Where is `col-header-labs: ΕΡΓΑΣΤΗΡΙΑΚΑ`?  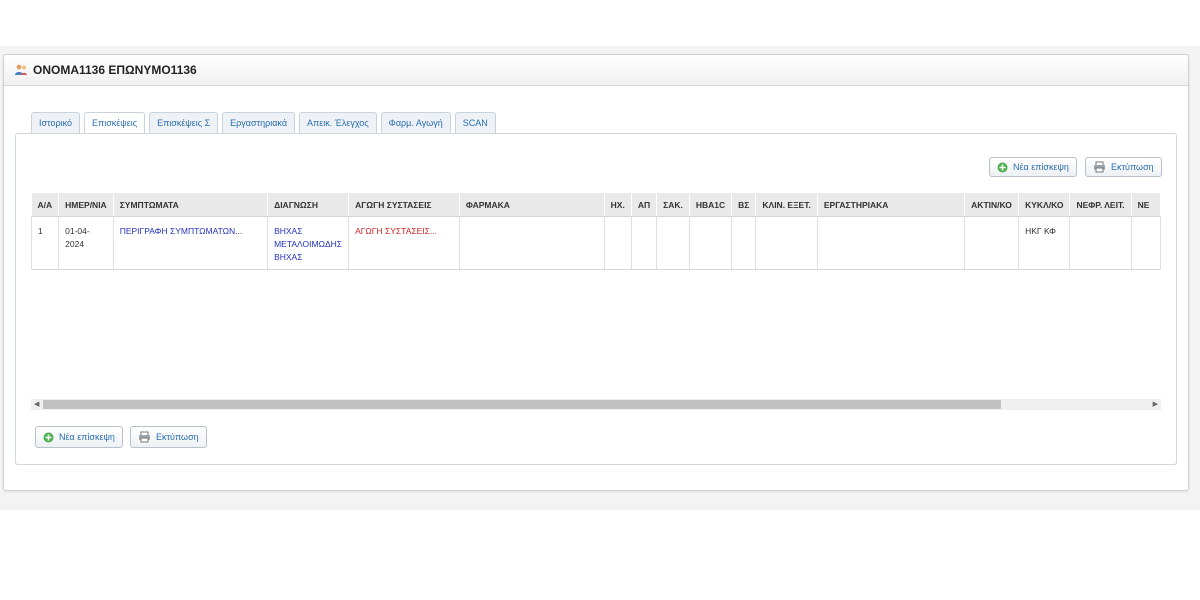 col-header-labs: ΕΡΓΑΣΤΗΡΙΑΚΑ is located at coordinates (891, 205).